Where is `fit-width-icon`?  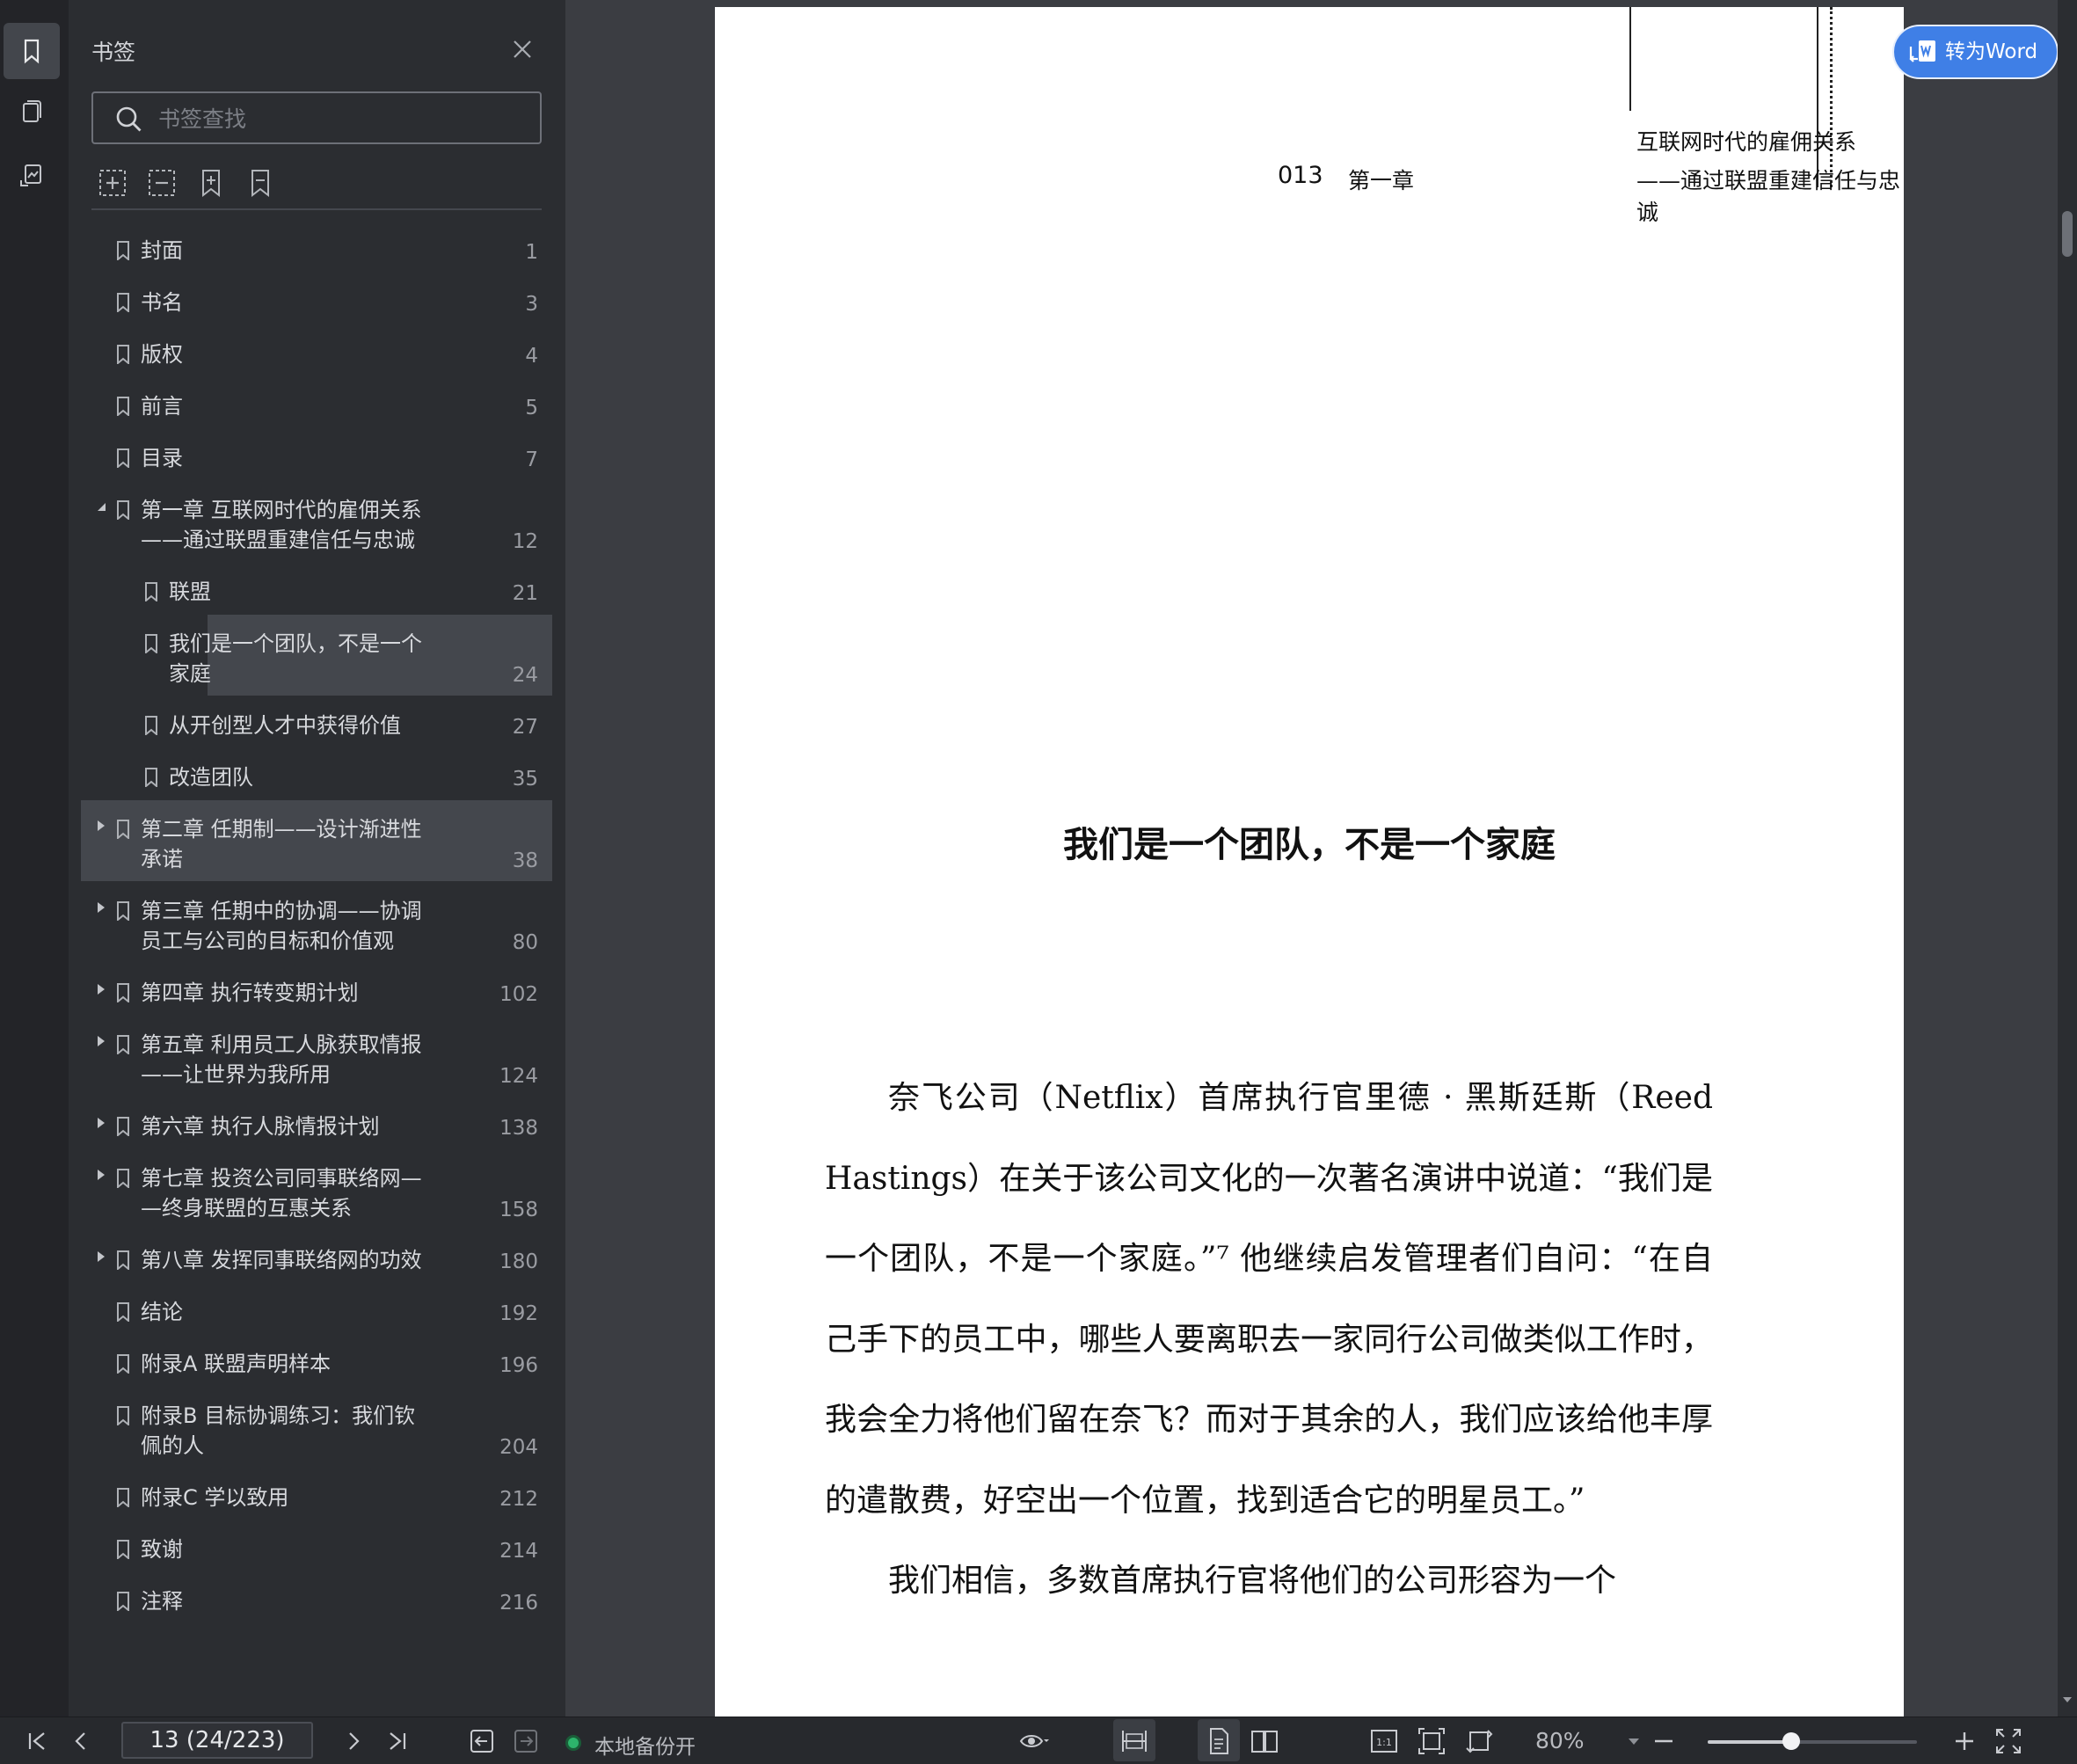 fit-width-icon is located at coordinates (1134, 1741).